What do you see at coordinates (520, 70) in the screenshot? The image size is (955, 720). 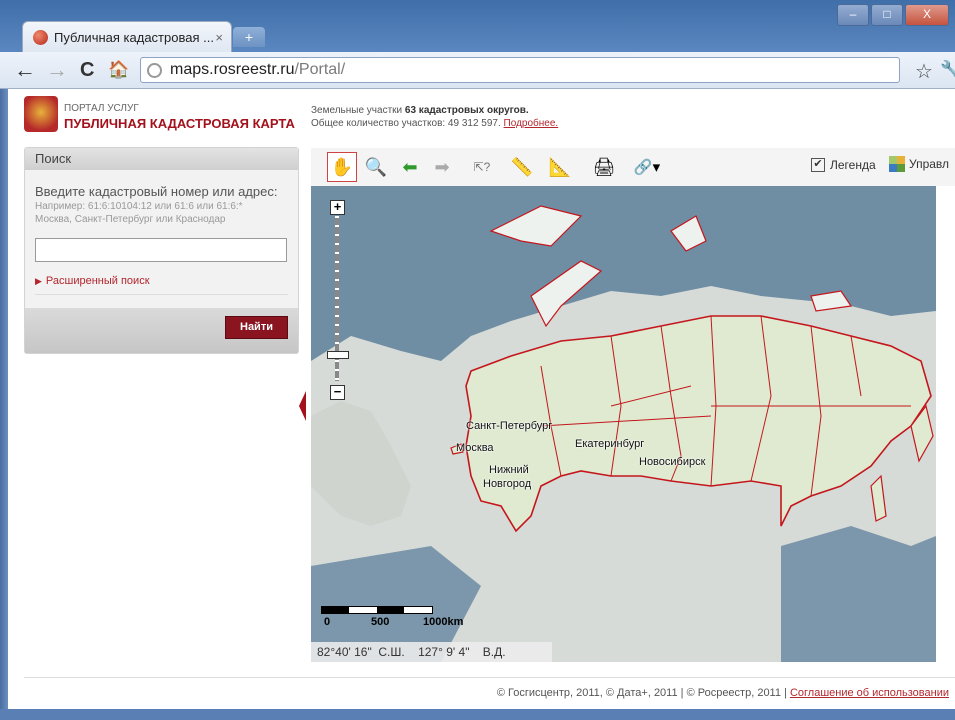 I see `address-bar: maps.rosreestr.ru/Portal/` at bounding box center [520, 70].